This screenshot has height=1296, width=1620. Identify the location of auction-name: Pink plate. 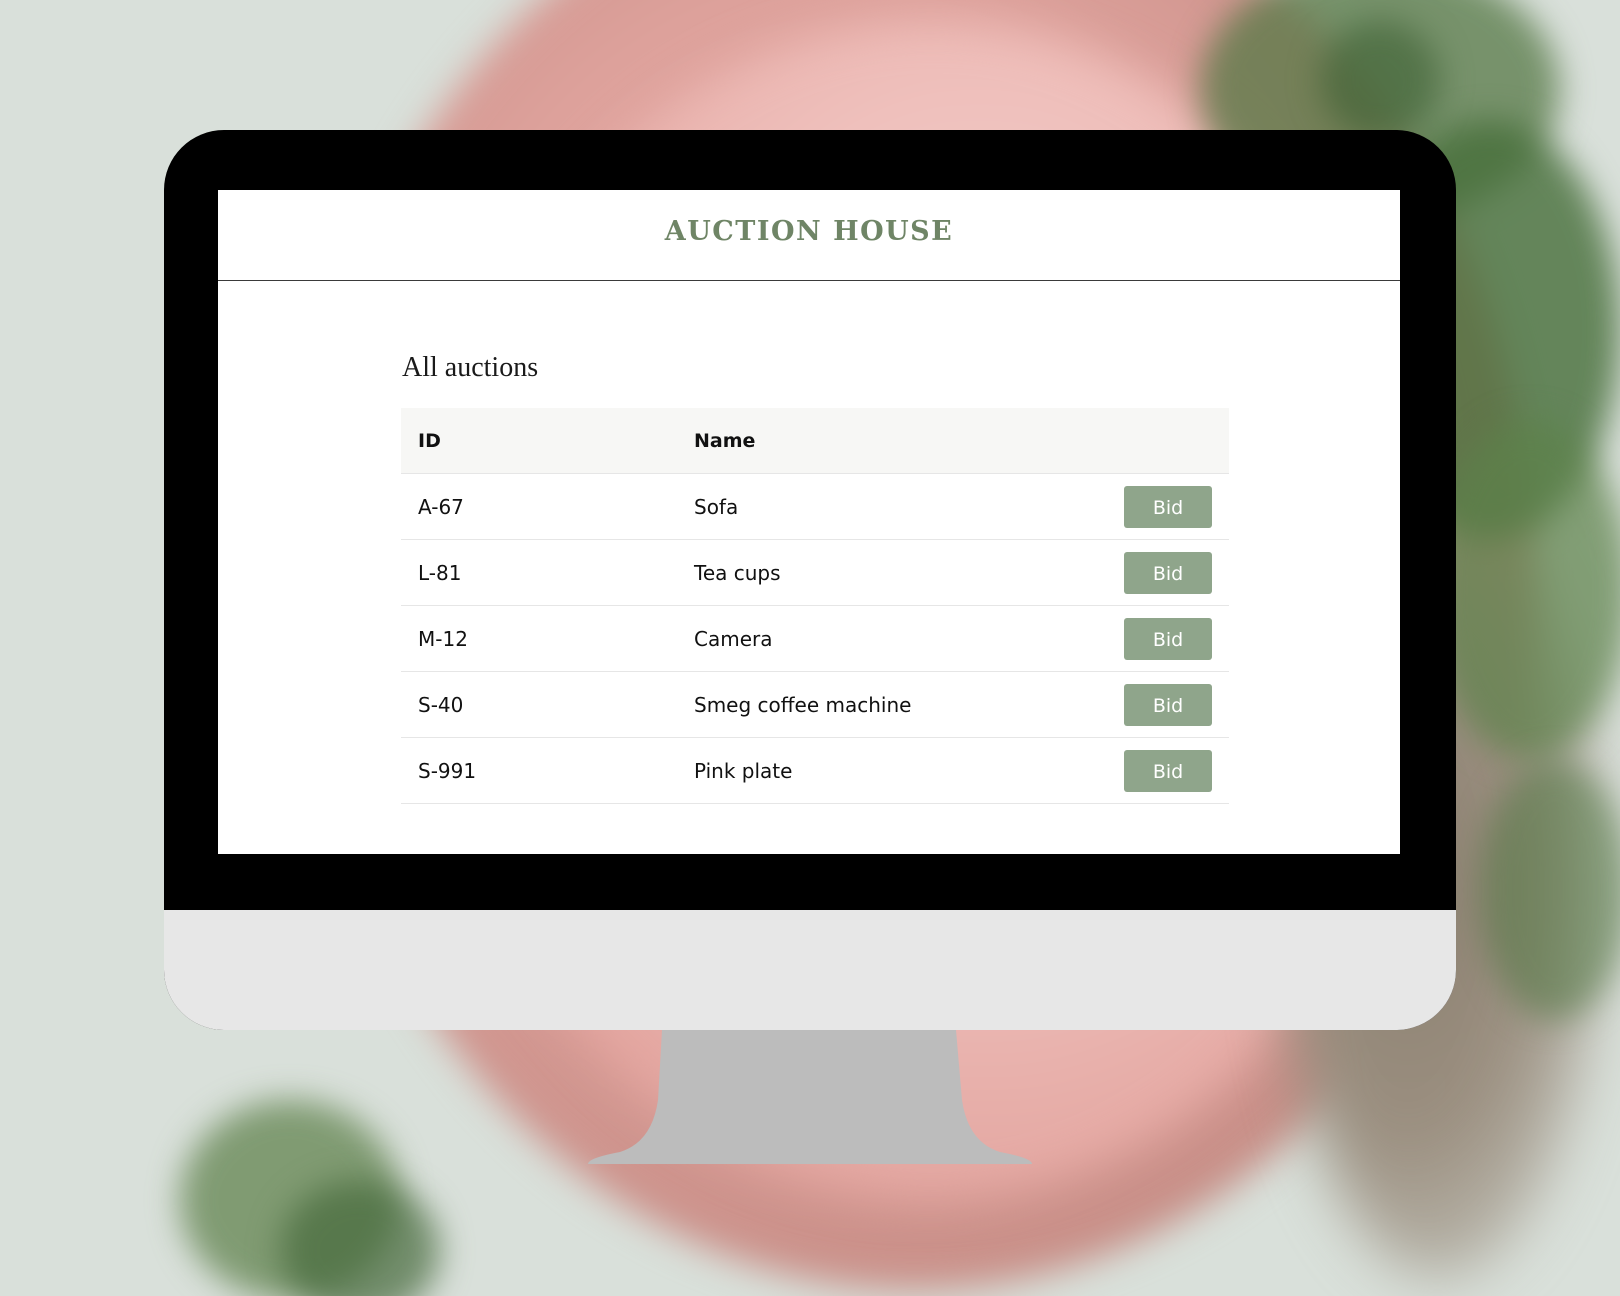
(890, 770).